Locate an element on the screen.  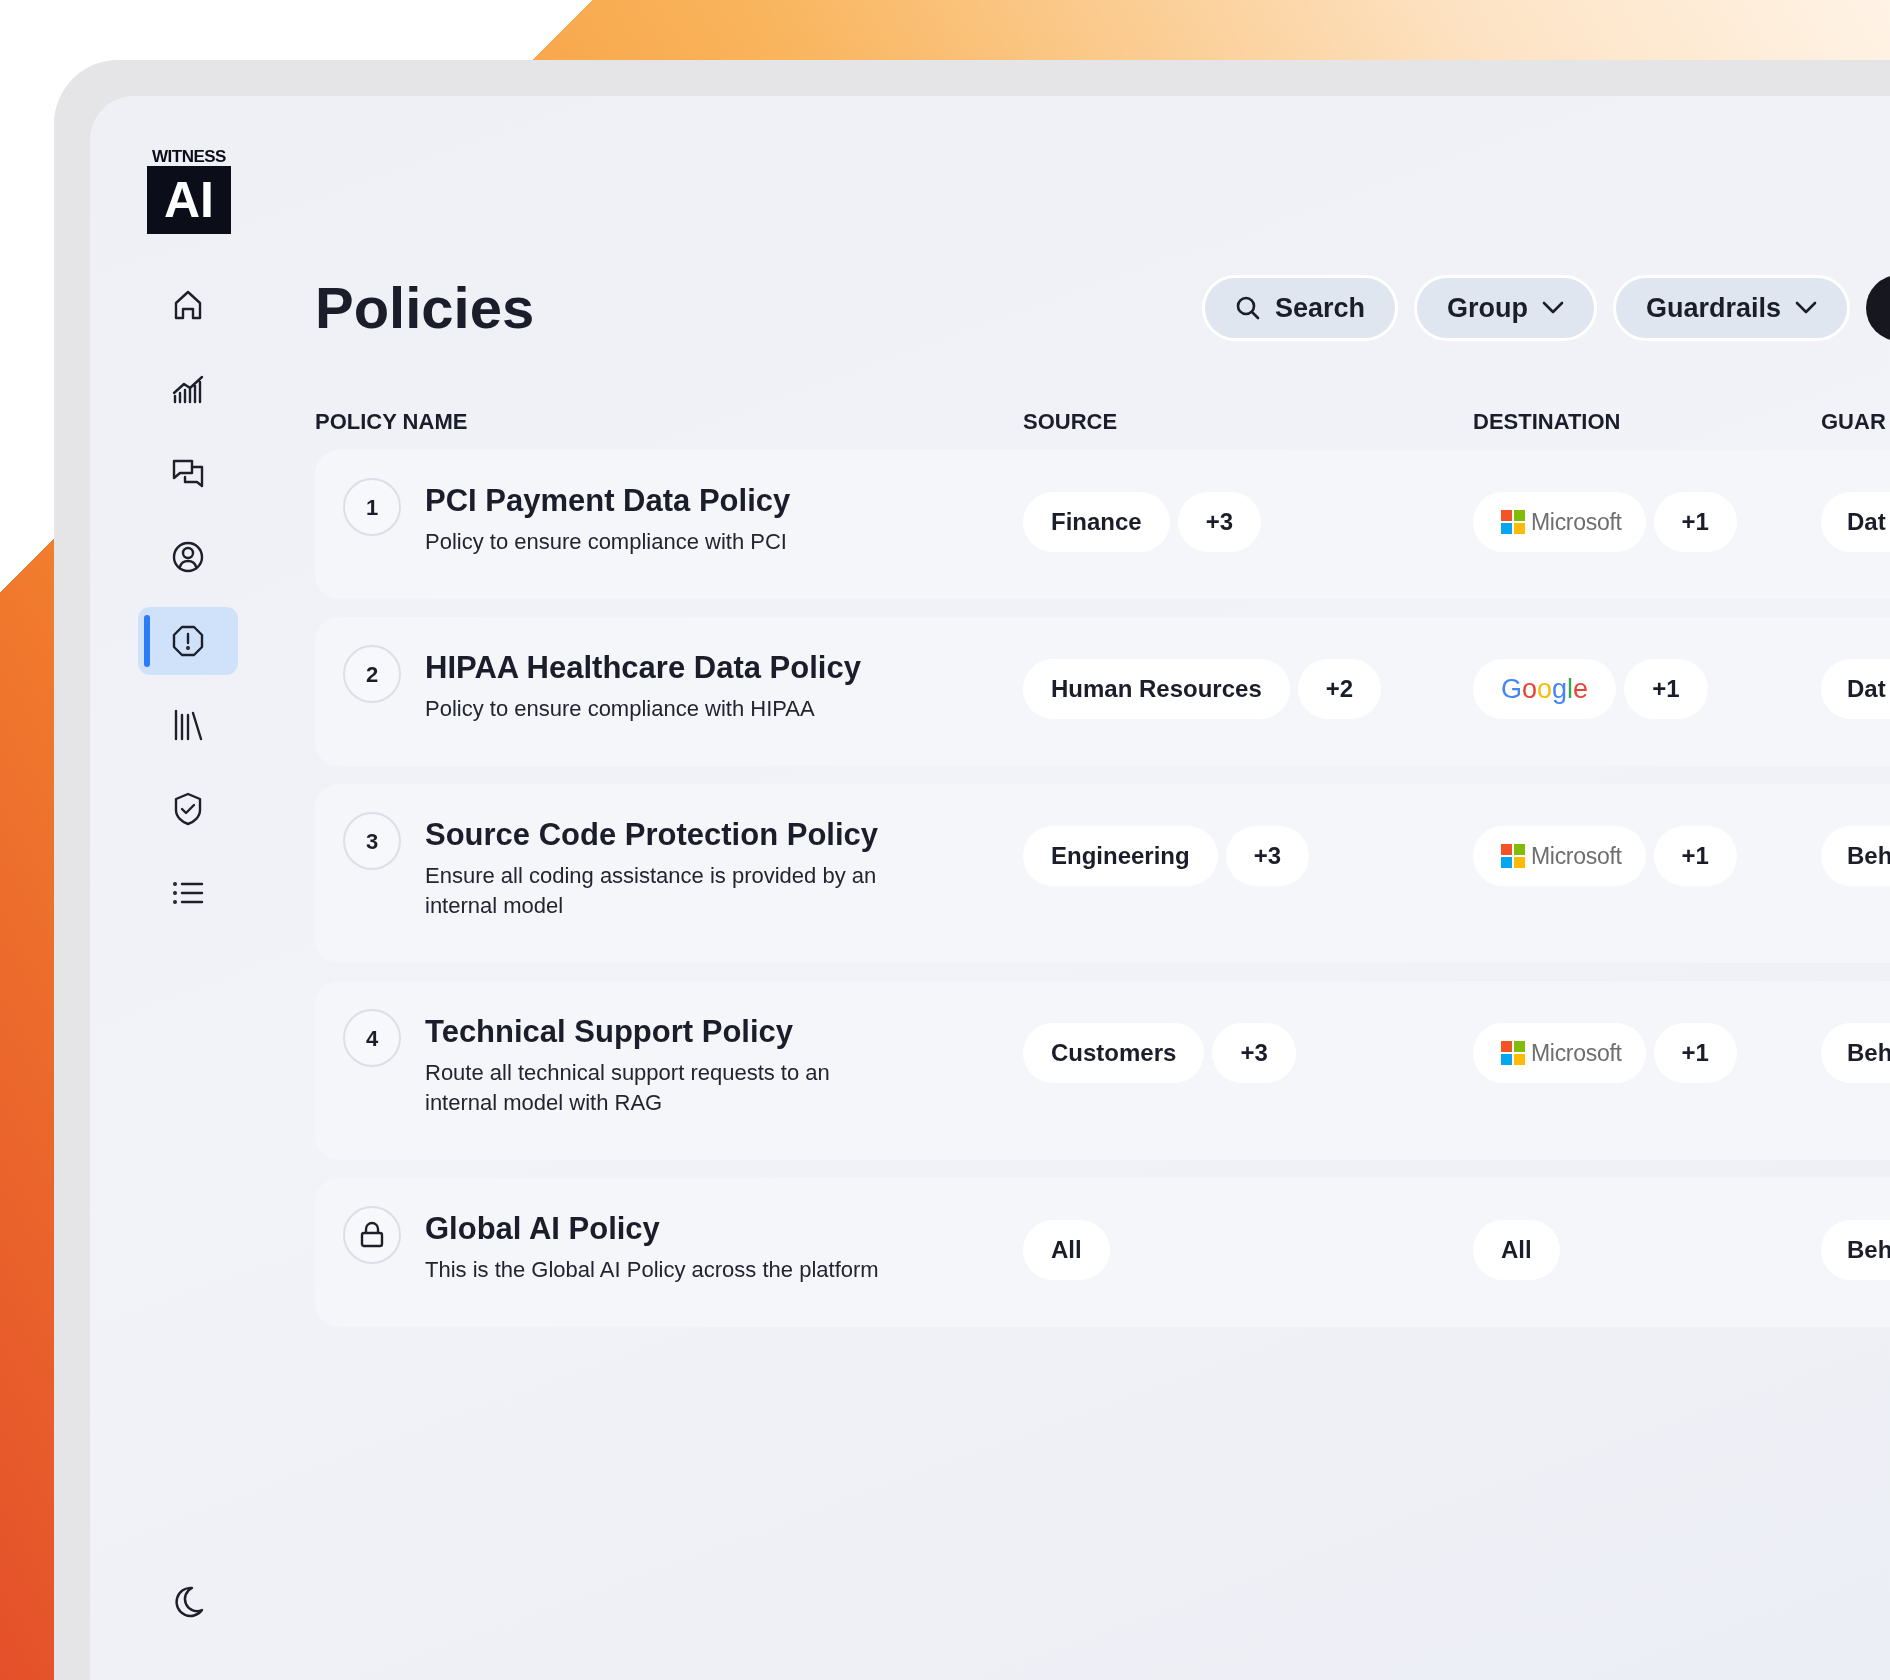
source-tag: Finance is located at coordinates (1096, 522).